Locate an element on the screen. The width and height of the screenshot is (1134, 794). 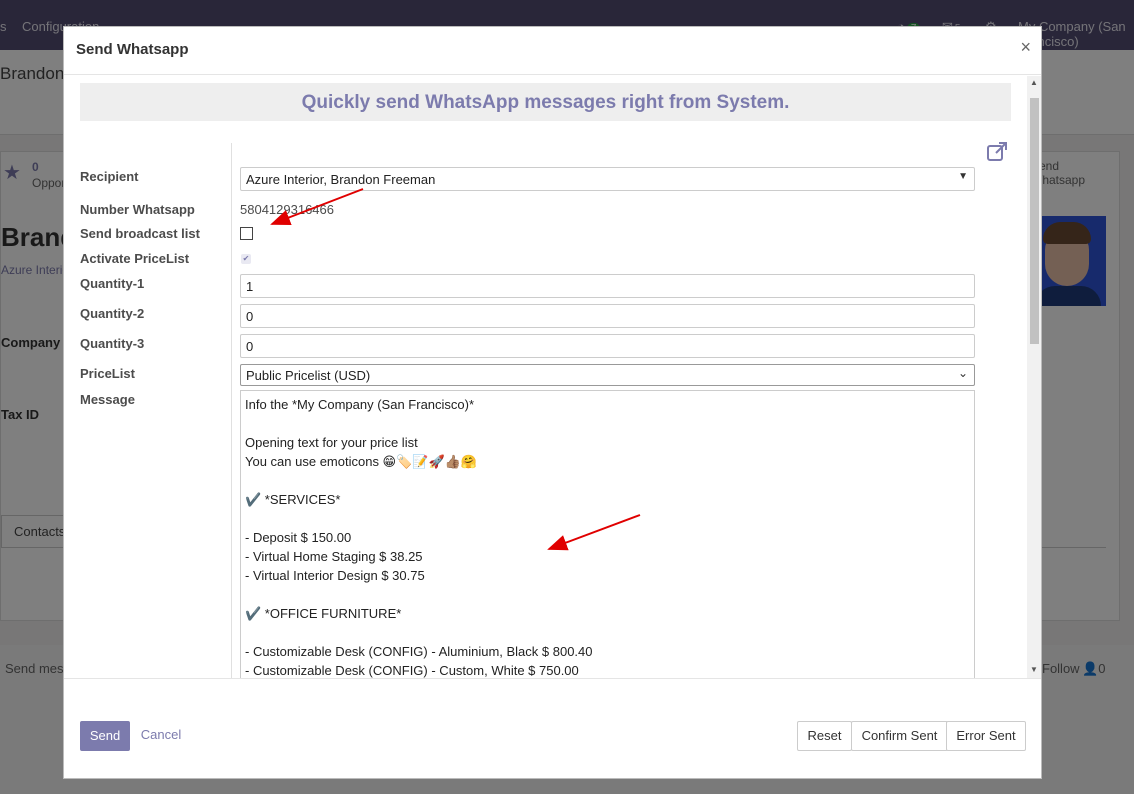
annotation-arrow-checkbox is located at coordinates (317, 207).